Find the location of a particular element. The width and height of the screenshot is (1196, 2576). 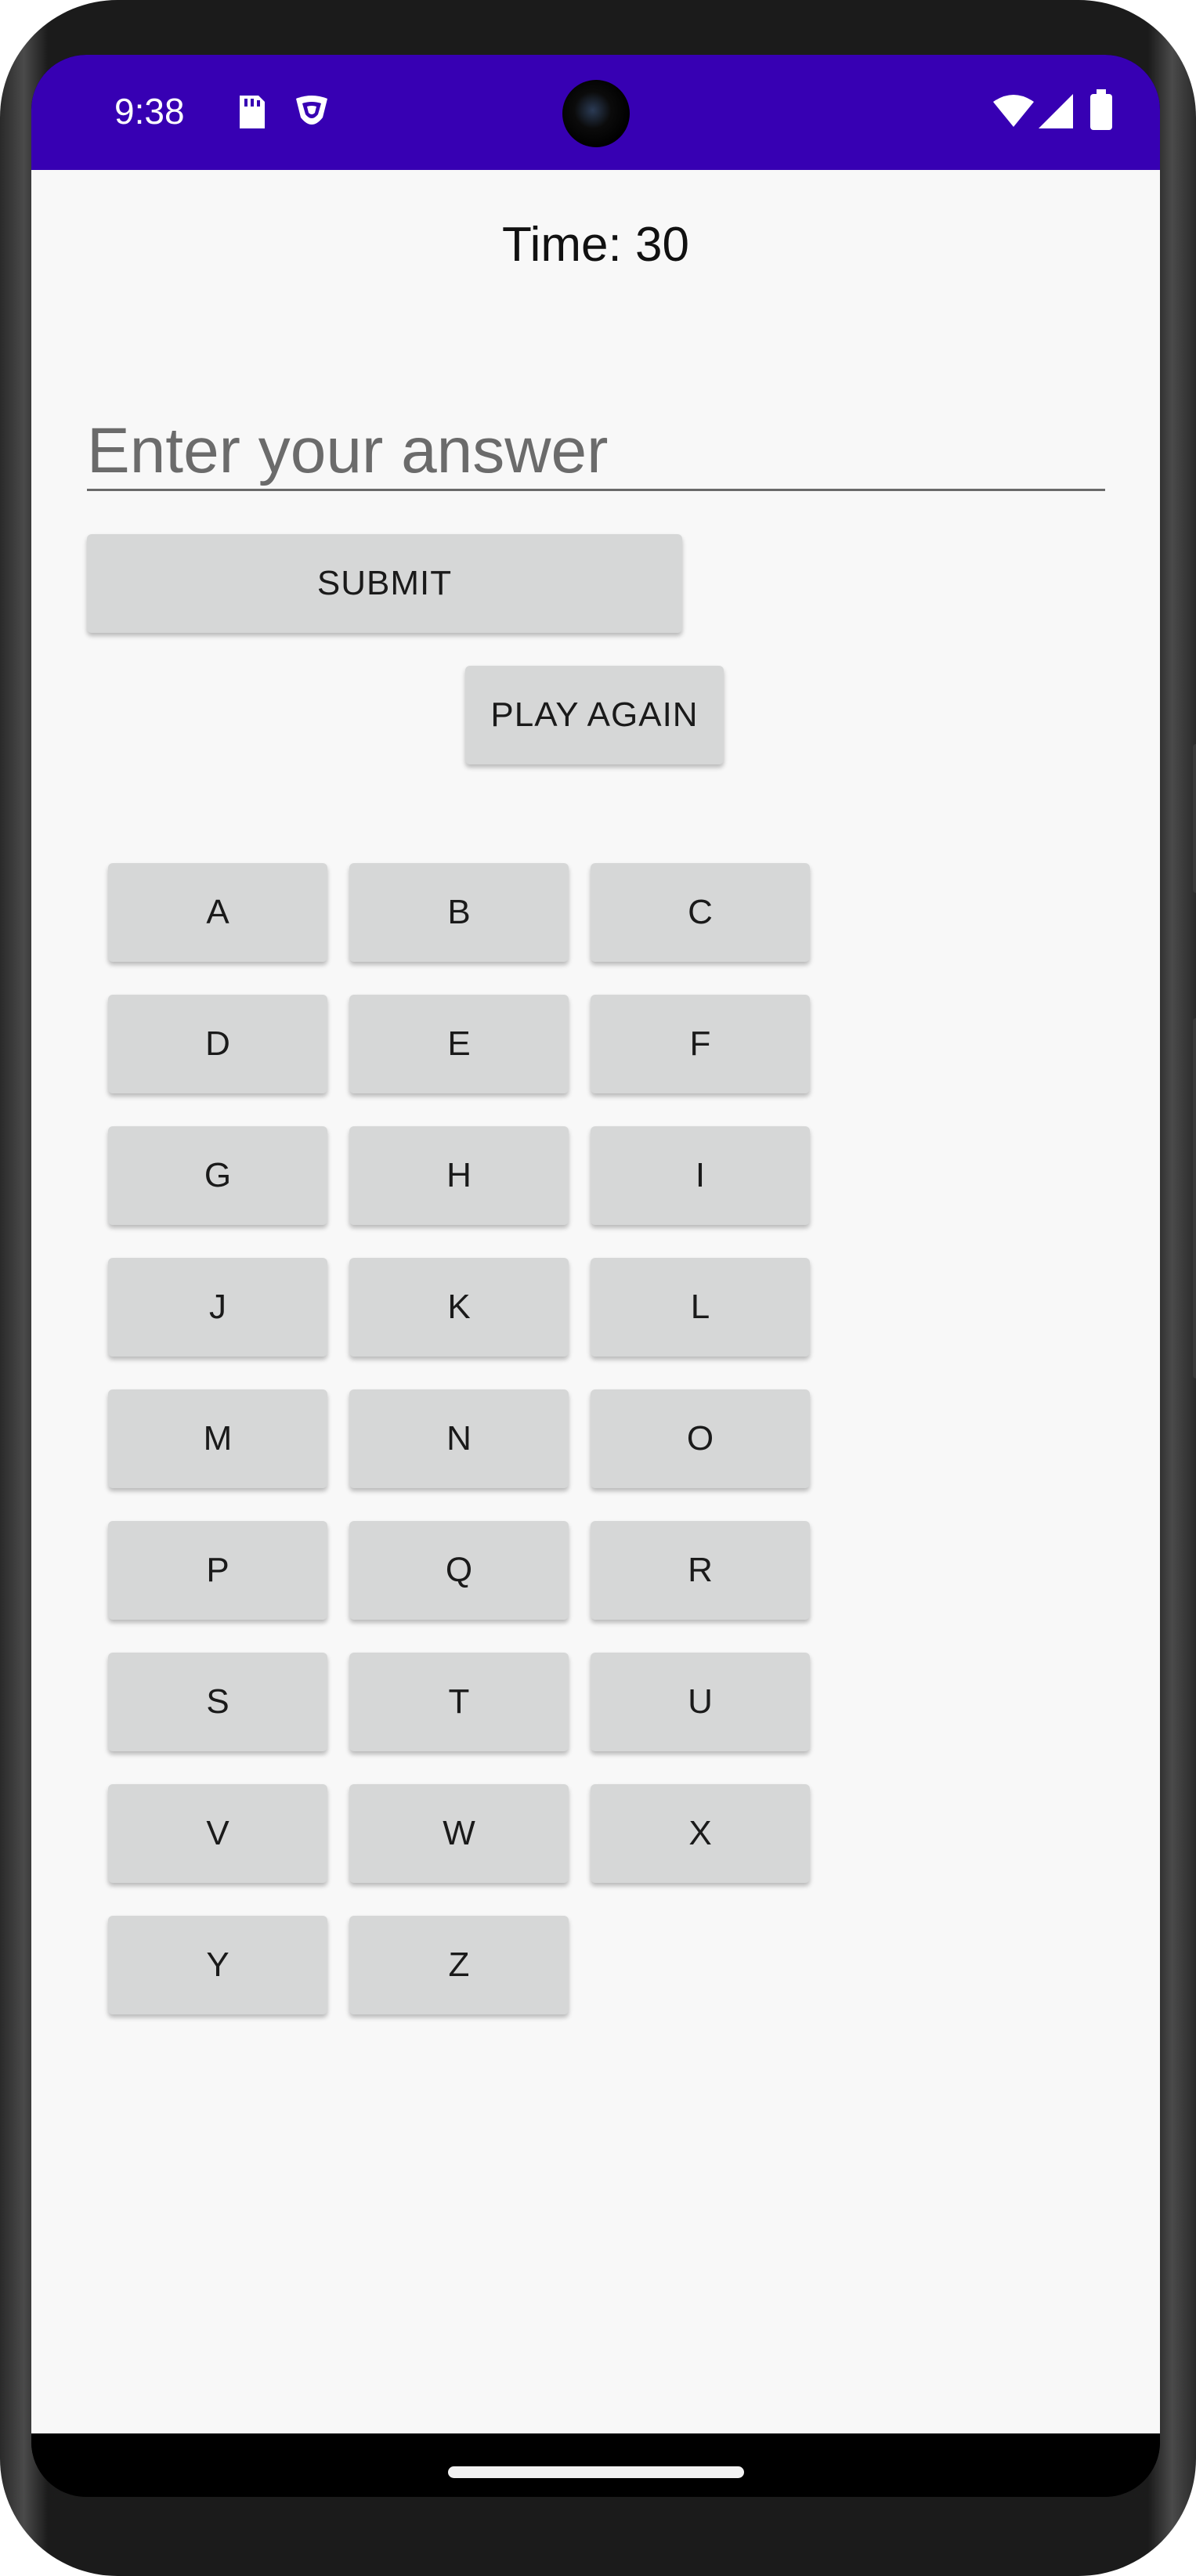

volume-button is located at coordinates (1194, 1198).